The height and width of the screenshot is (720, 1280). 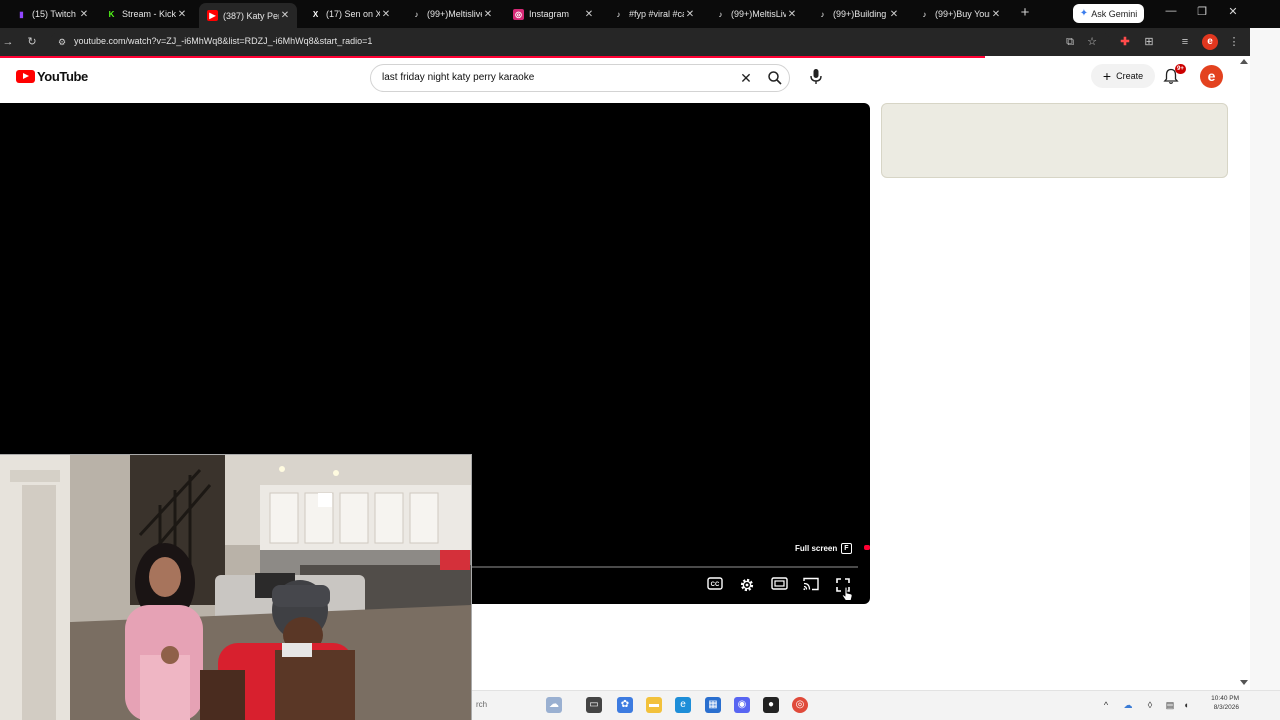 I want to click on taskbar-search: rch, so click(x=481, y=704).